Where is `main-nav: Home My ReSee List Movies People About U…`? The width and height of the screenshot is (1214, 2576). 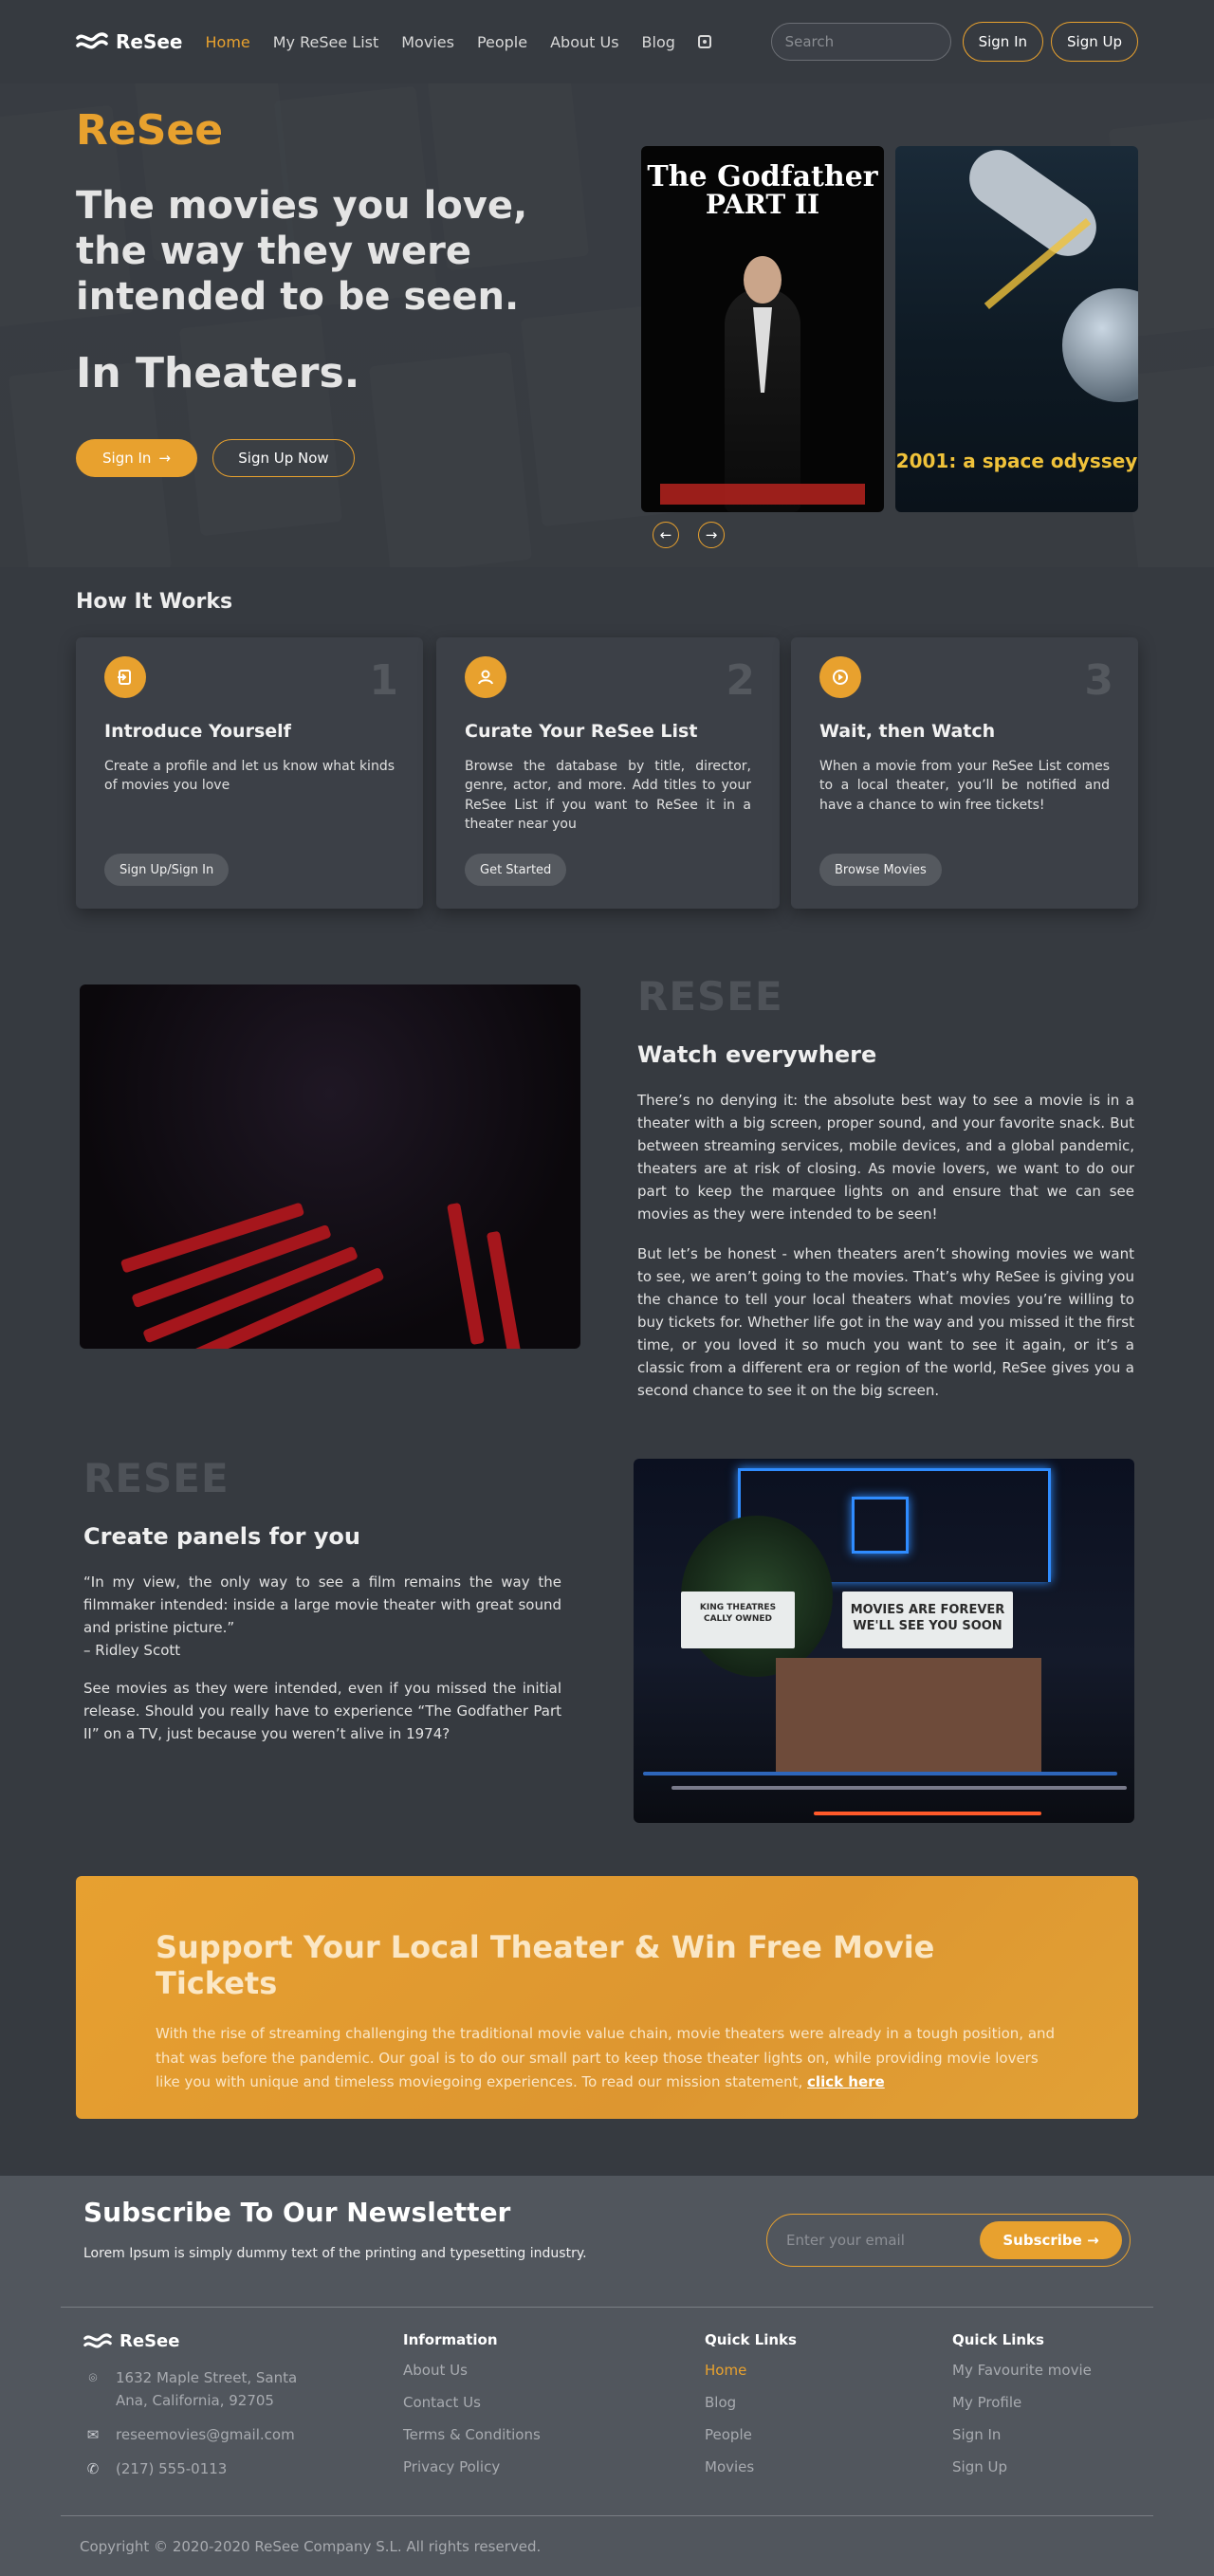 main-nav: Home My ReSee List Movies People About U… is located at coordinates (458, 42).